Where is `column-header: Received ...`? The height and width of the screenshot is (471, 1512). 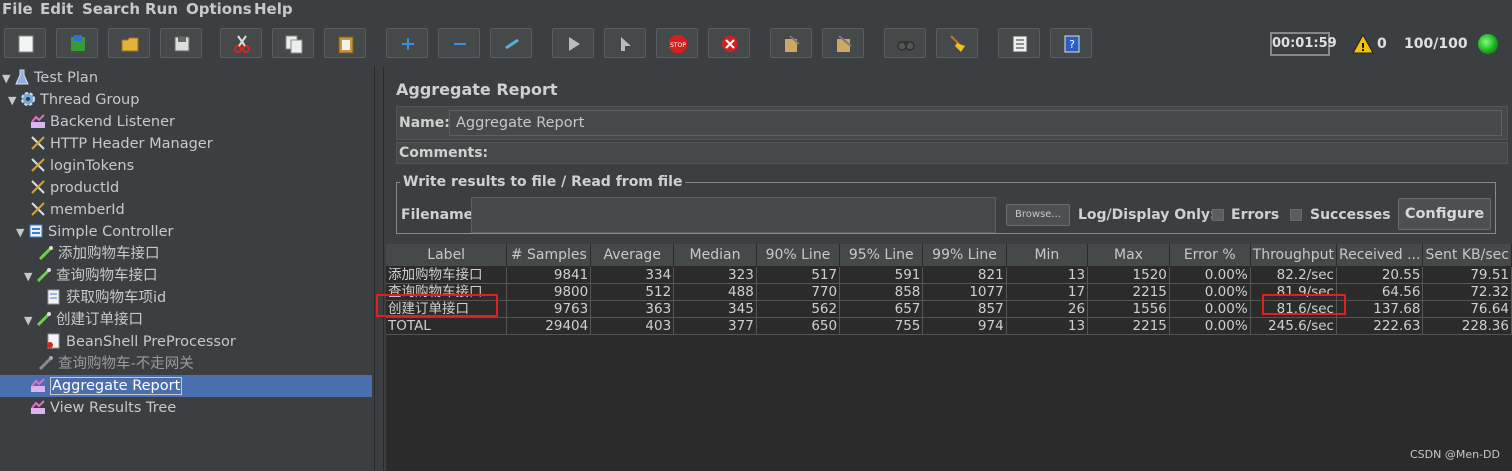 column-header: Received ... is located at coordinates (1380, 255).